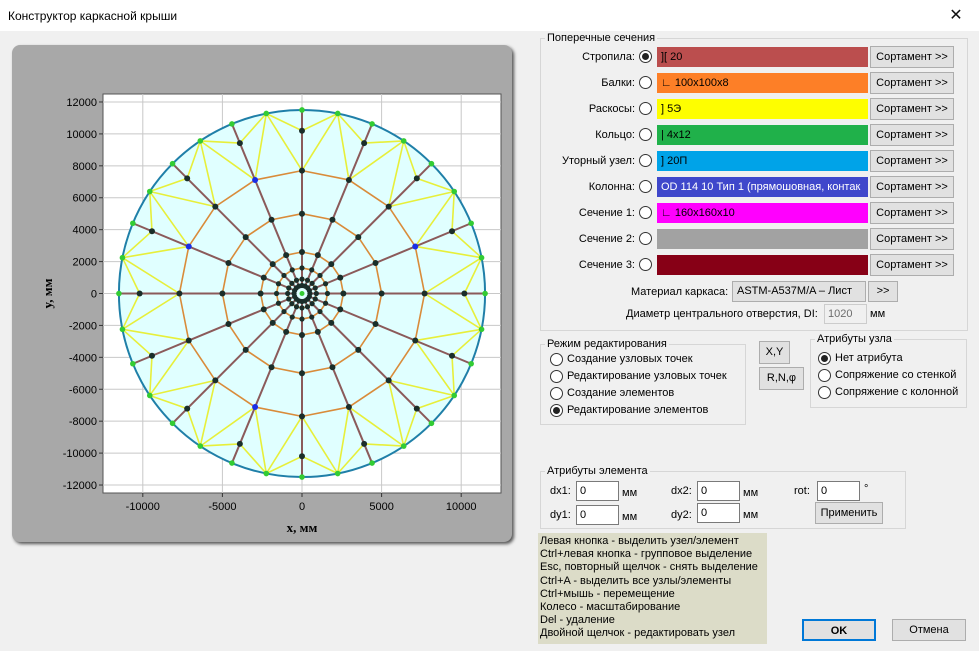  I want to click on close-icon: ✕, so click(956, 15).